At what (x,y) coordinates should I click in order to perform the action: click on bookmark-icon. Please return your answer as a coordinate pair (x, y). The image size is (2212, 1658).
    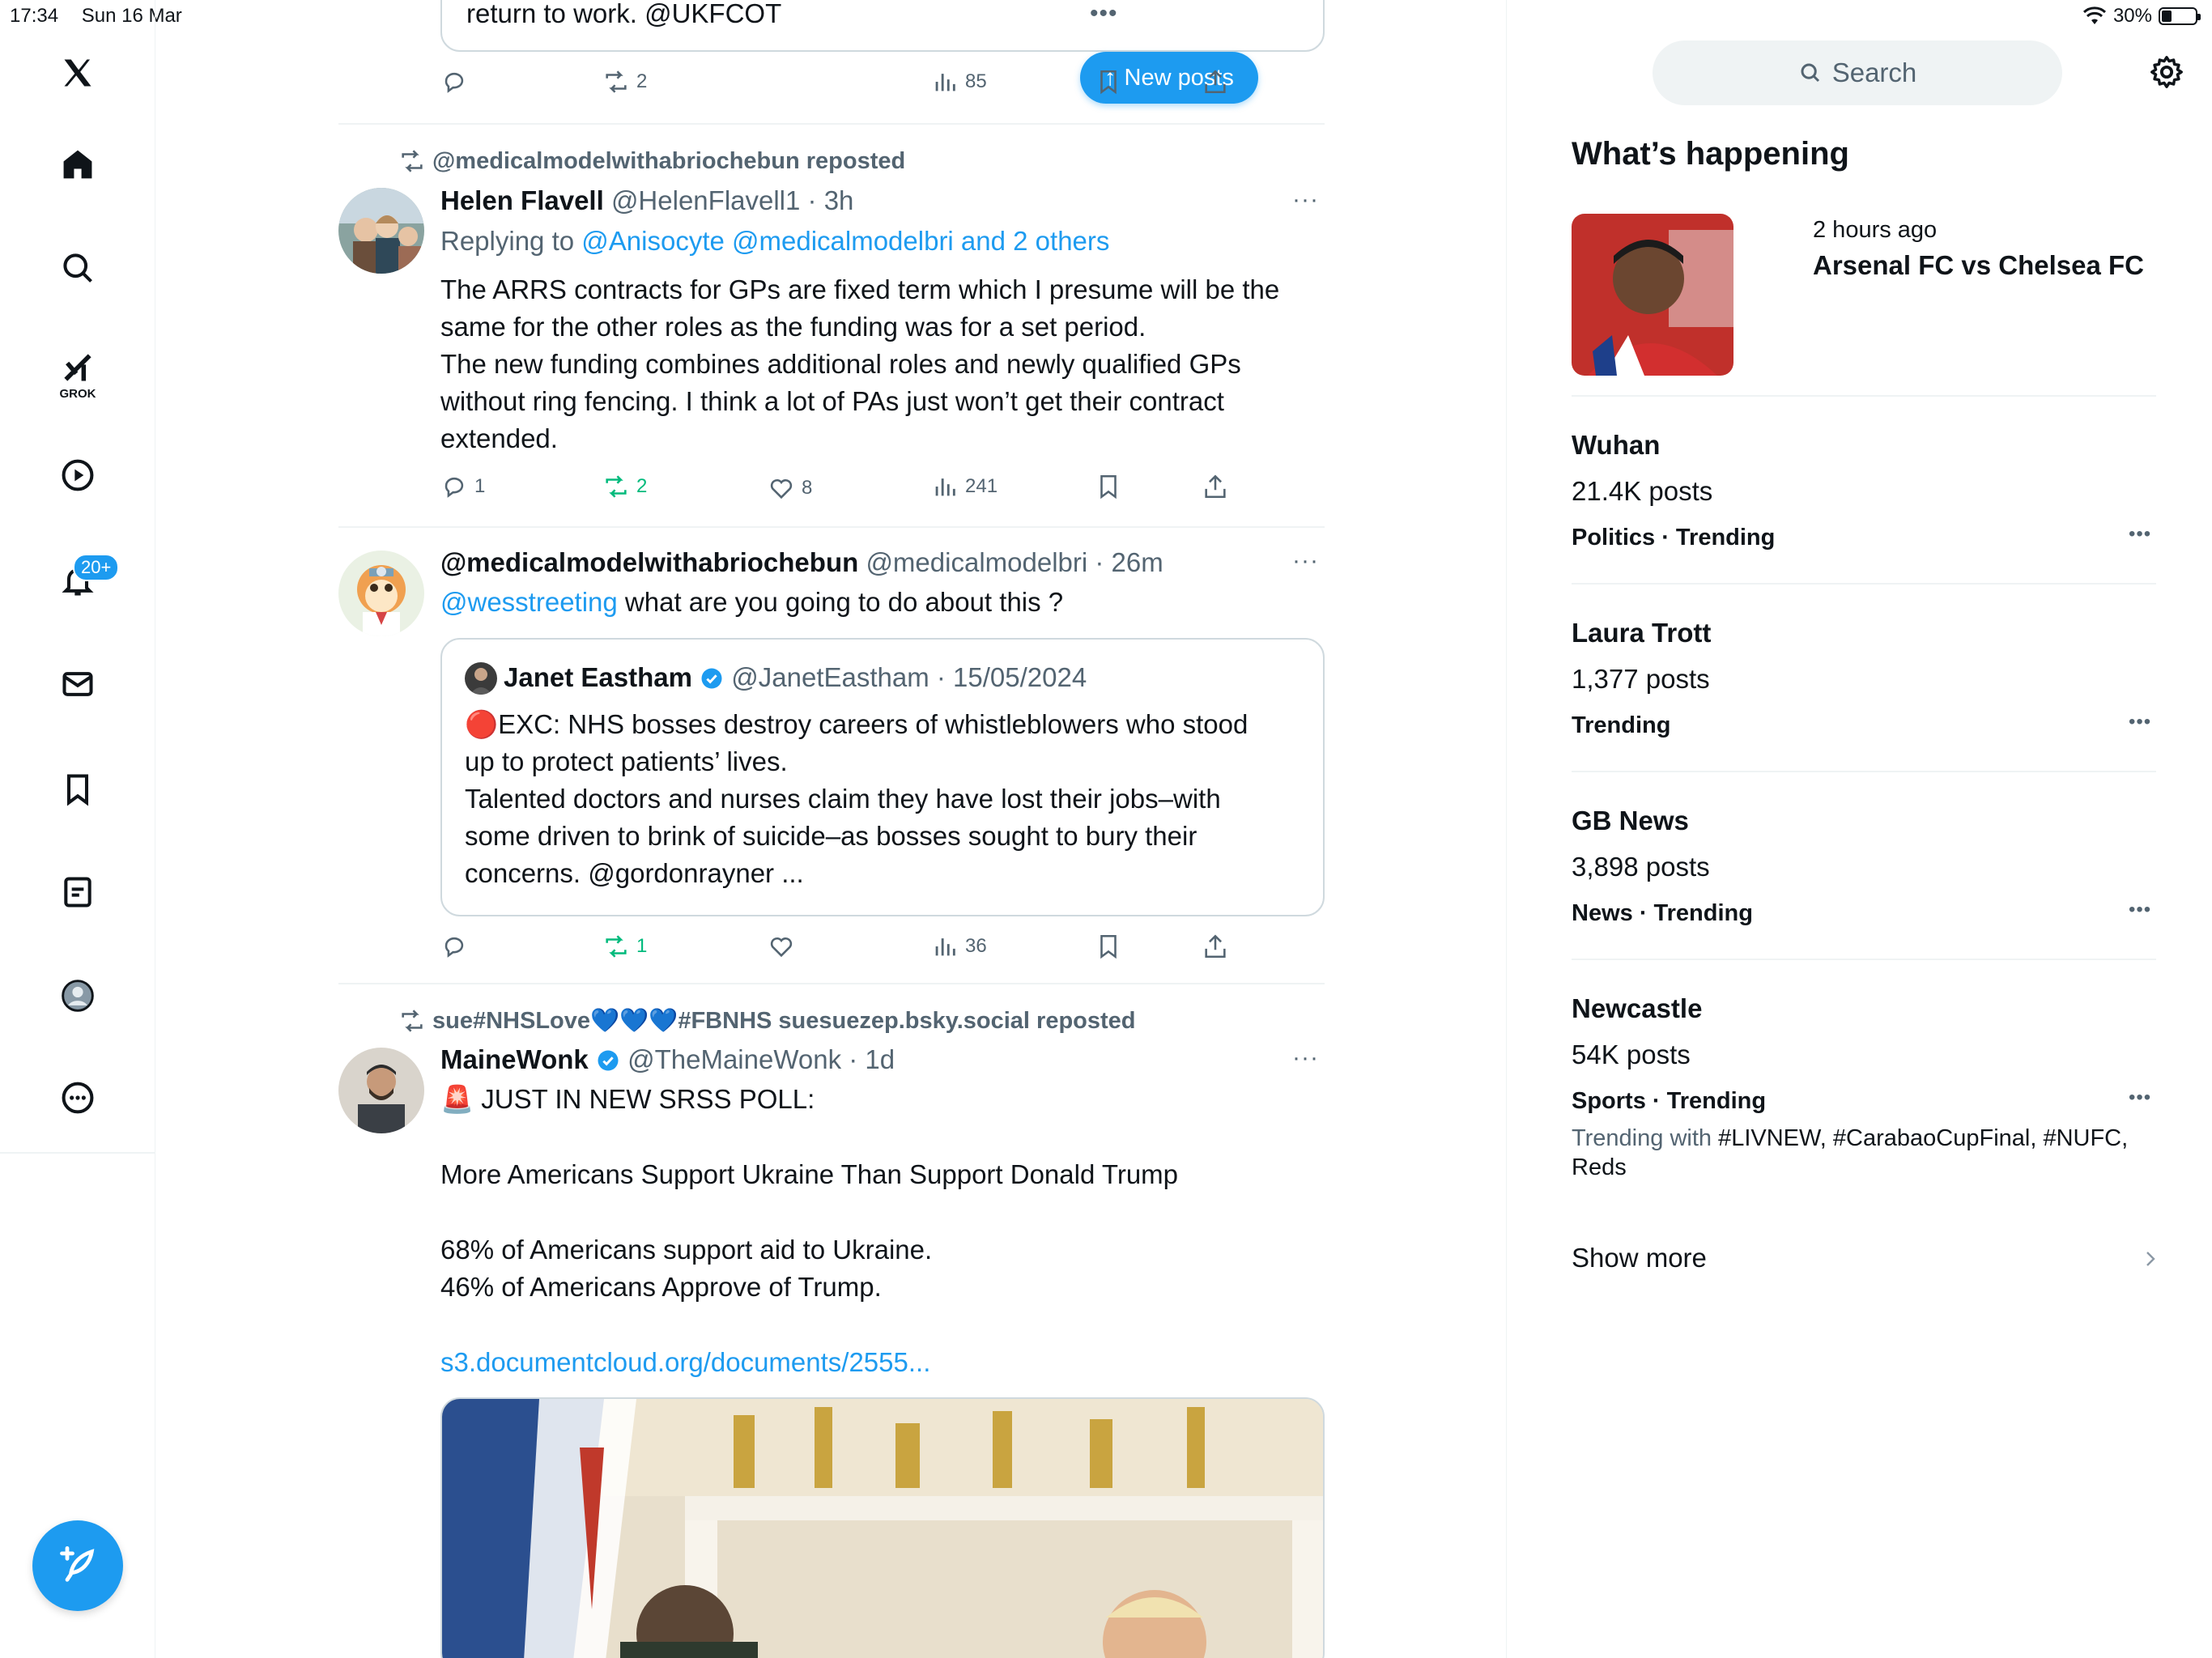
    Looking at the image, I should click on (1109, 82).